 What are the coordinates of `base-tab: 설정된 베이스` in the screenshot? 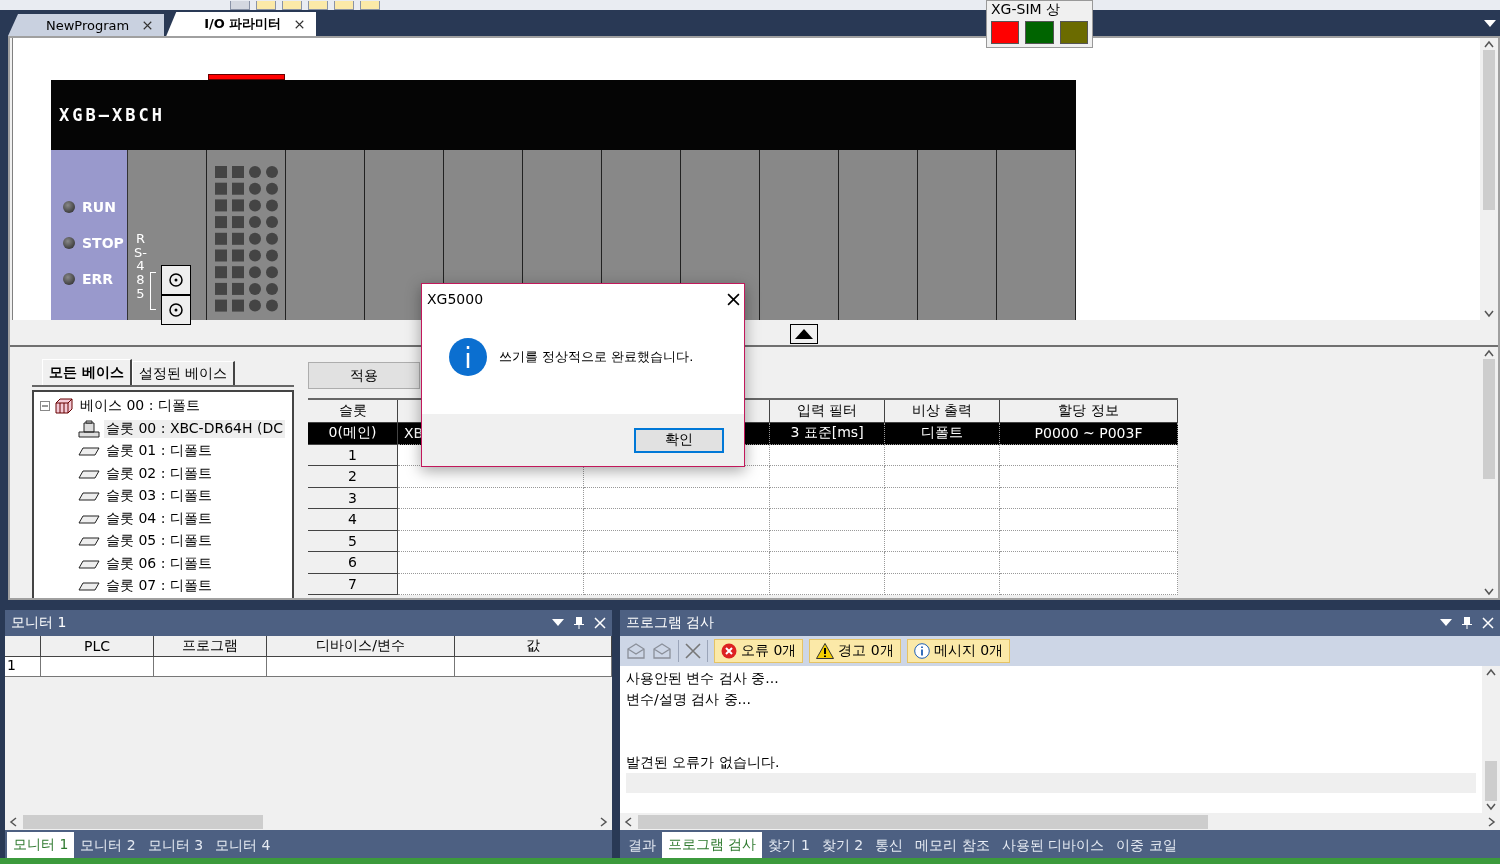 It's located at (183, 373).